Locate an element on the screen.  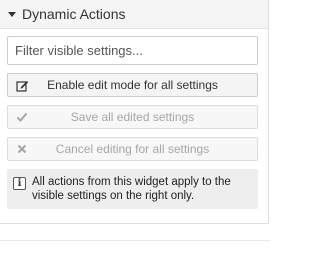
info-icon: i is located at coordinates (19, 183).